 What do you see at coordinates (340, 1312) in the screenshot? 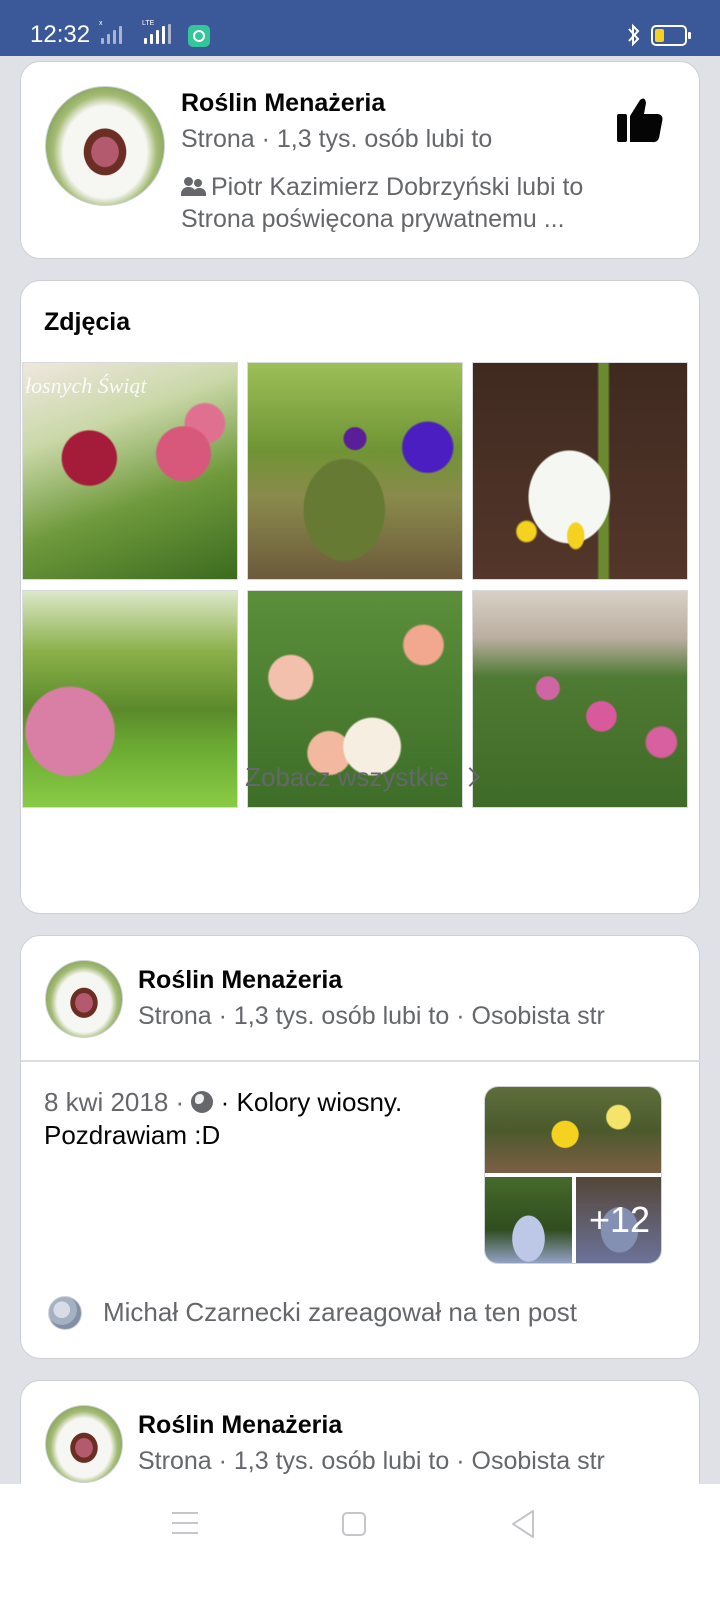
I see `reaction-text: Michał Czarnecki zareagował na ten post` at bounding box center [340, 1312].